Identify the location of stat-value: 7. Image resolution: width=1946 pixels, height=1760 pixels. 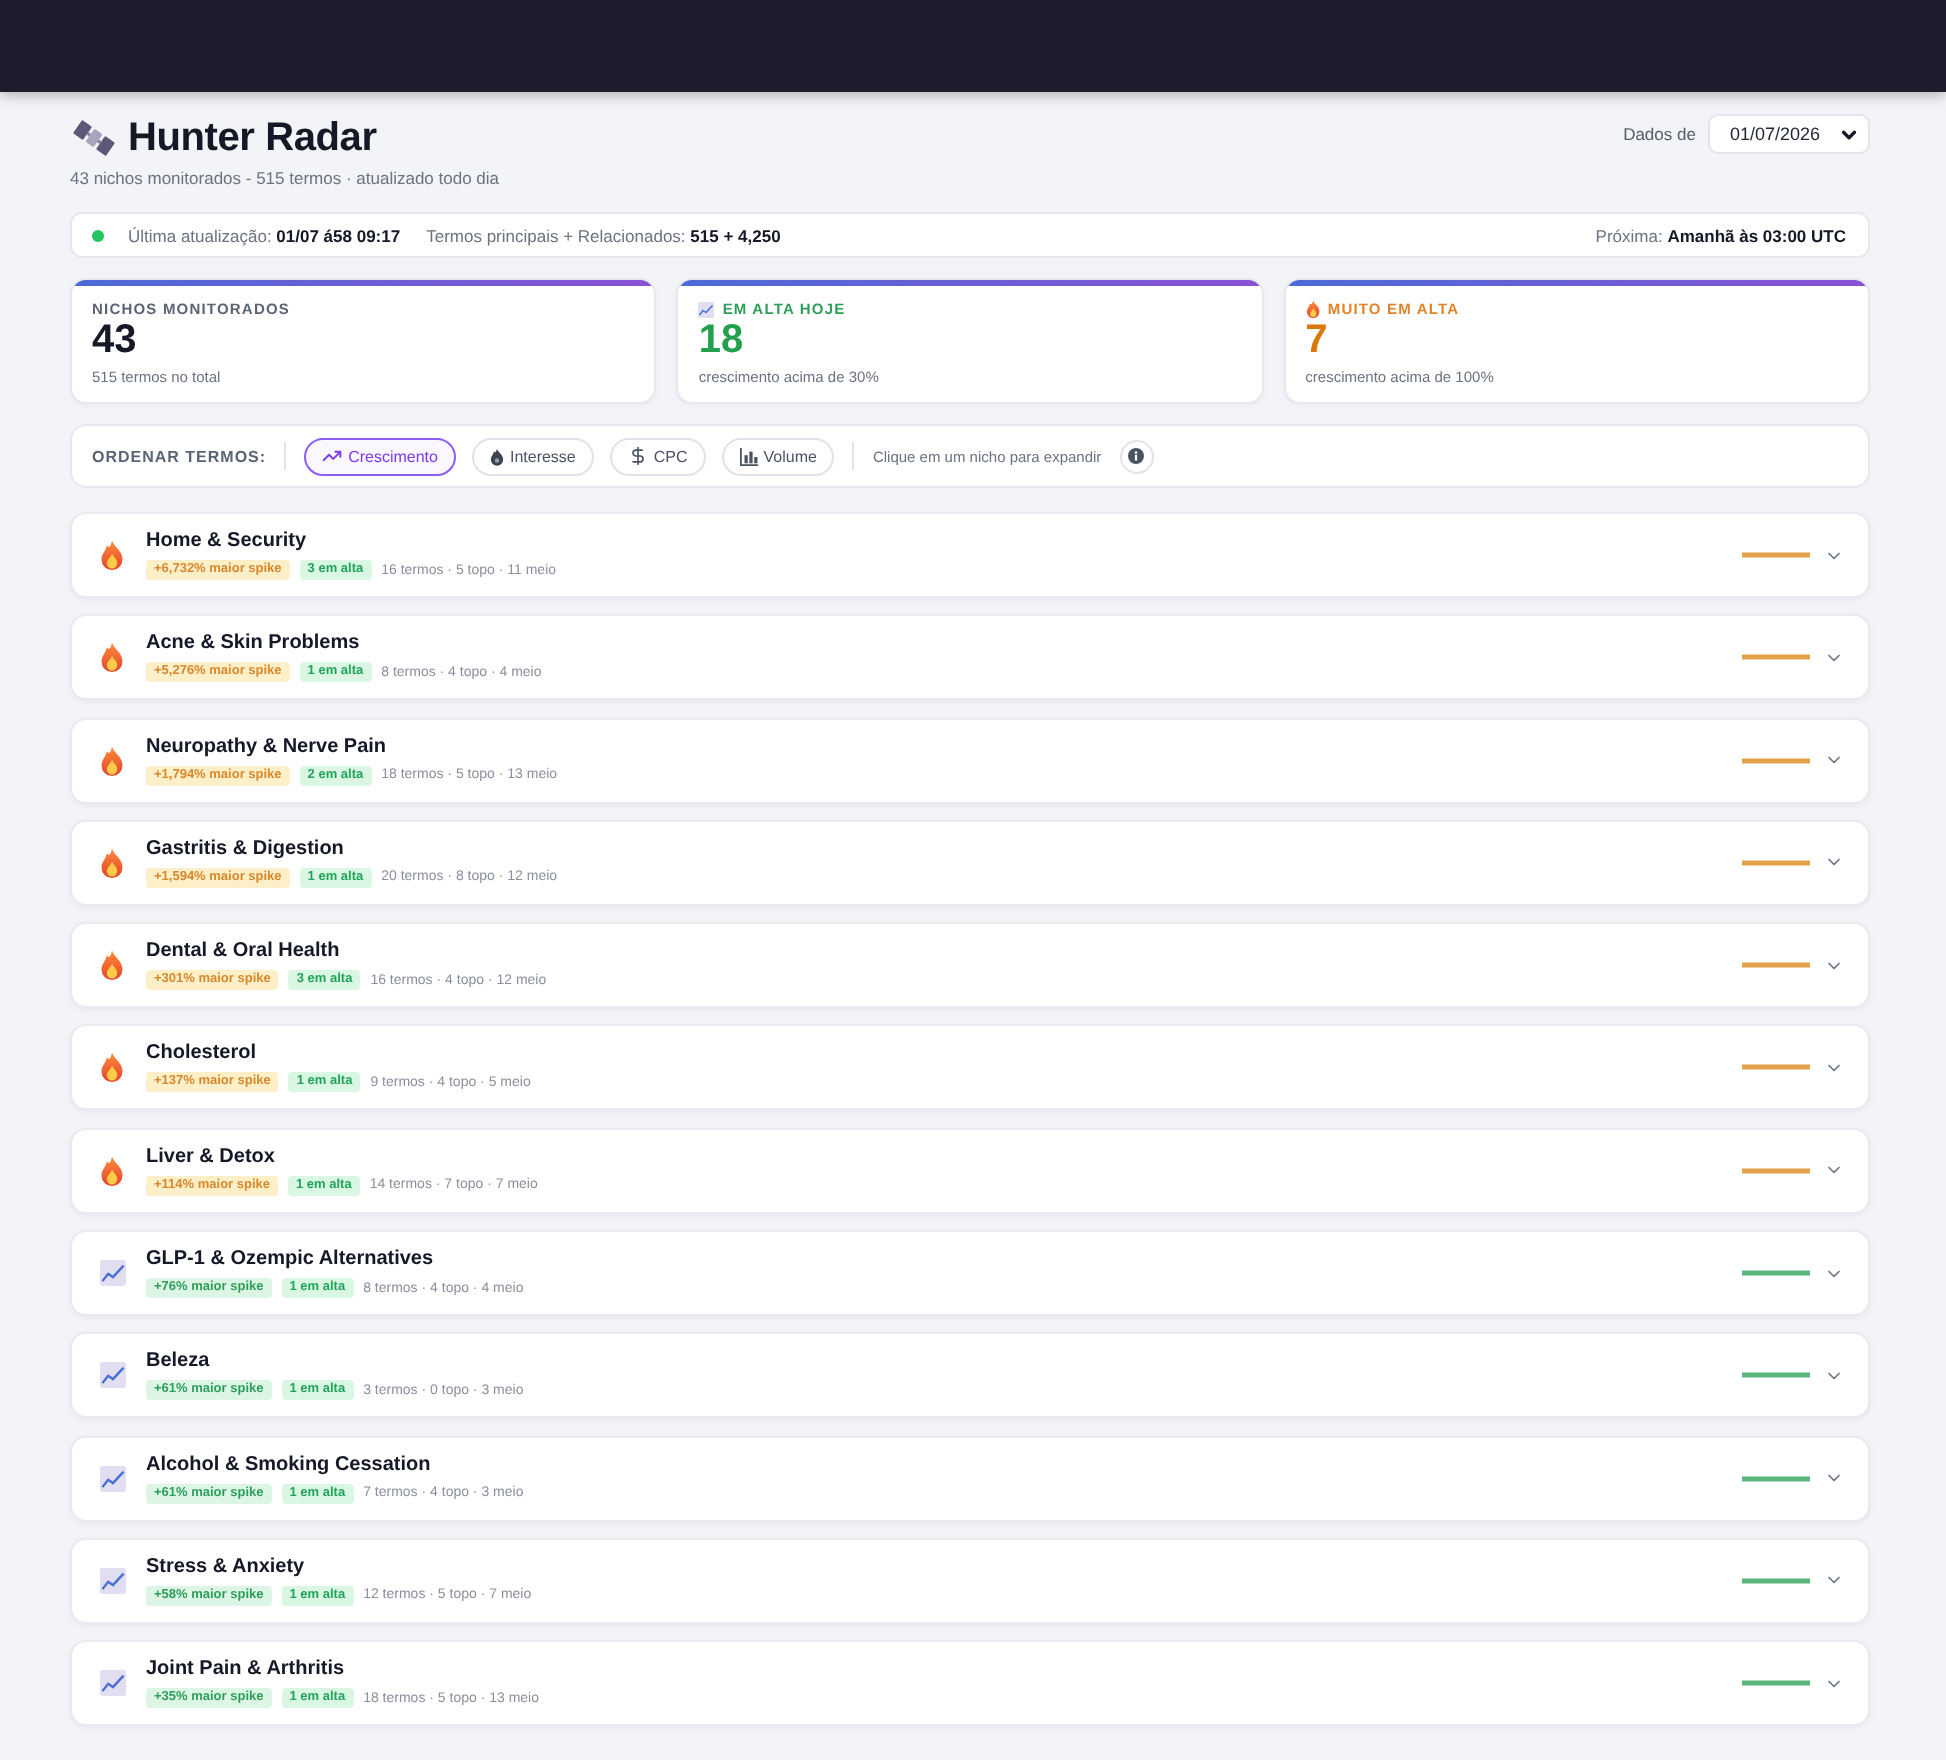
(1317, 341).